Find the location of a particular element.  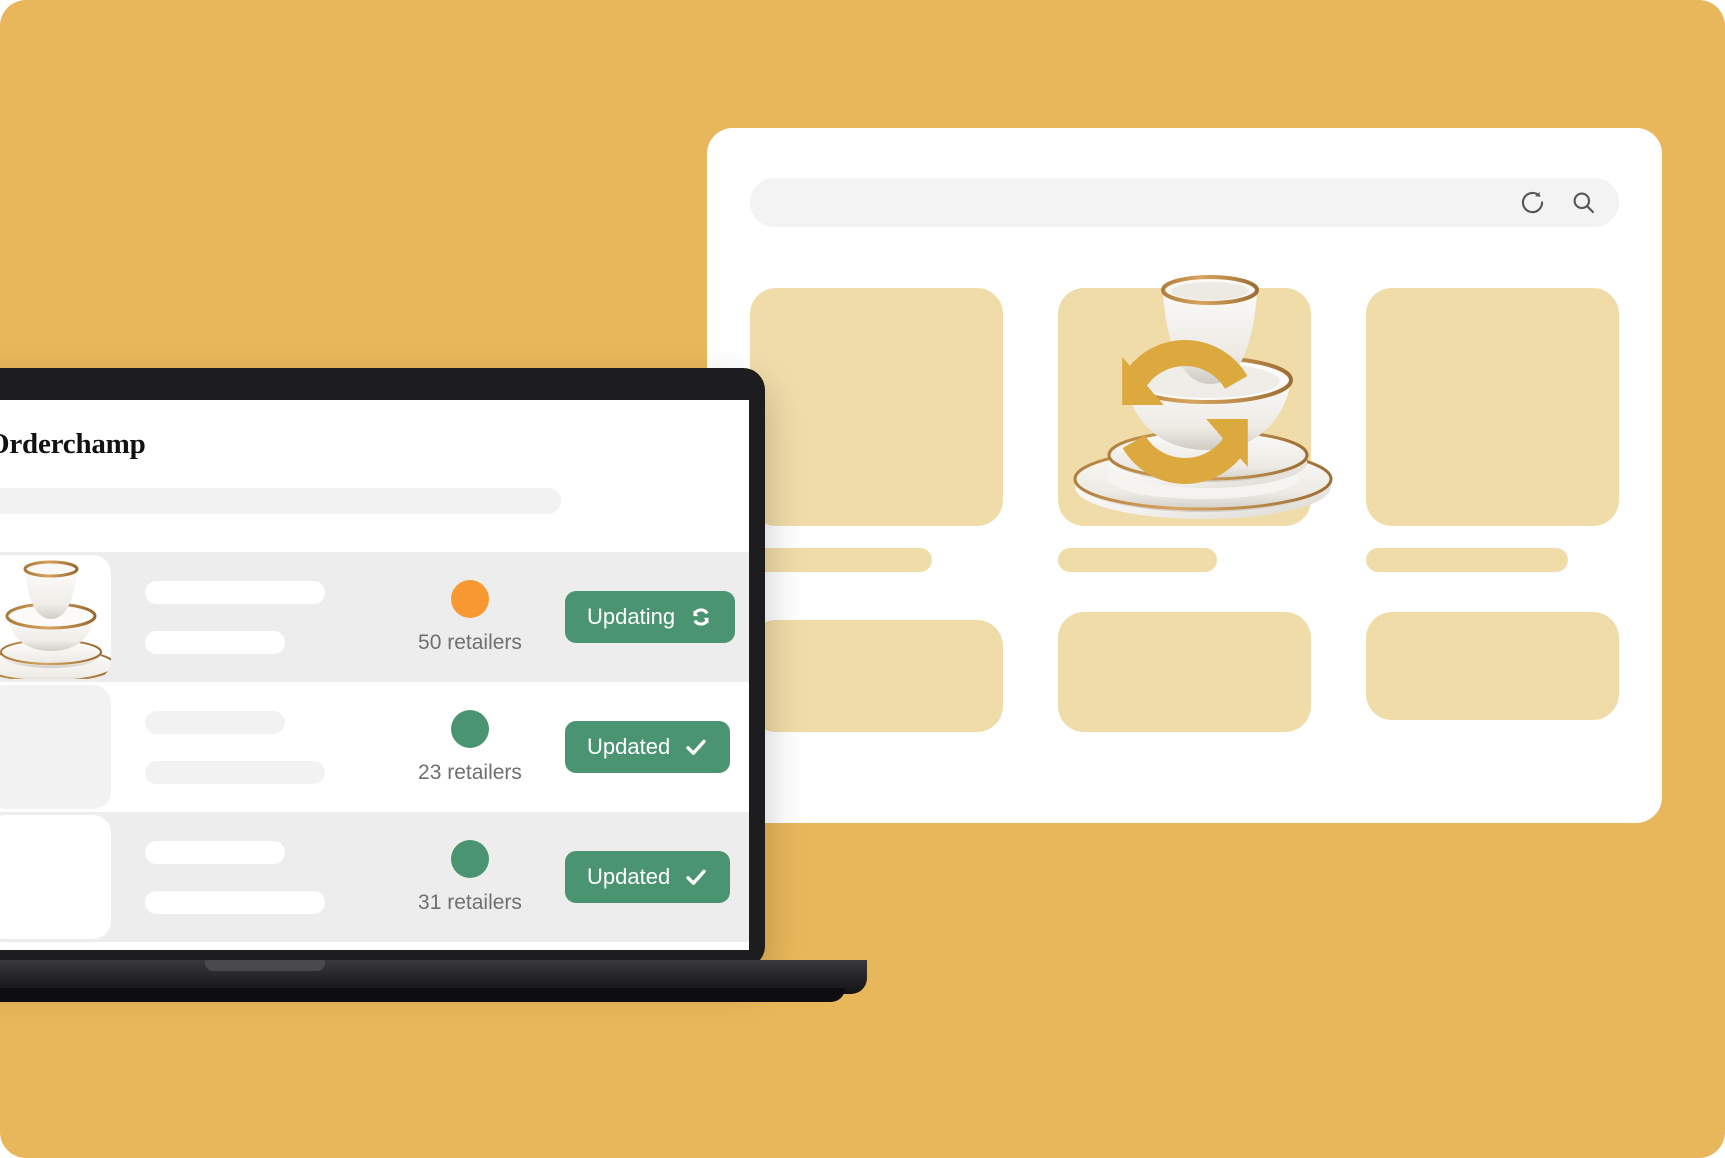

status-group: 50 retailers is located at coordinates (470, 617).